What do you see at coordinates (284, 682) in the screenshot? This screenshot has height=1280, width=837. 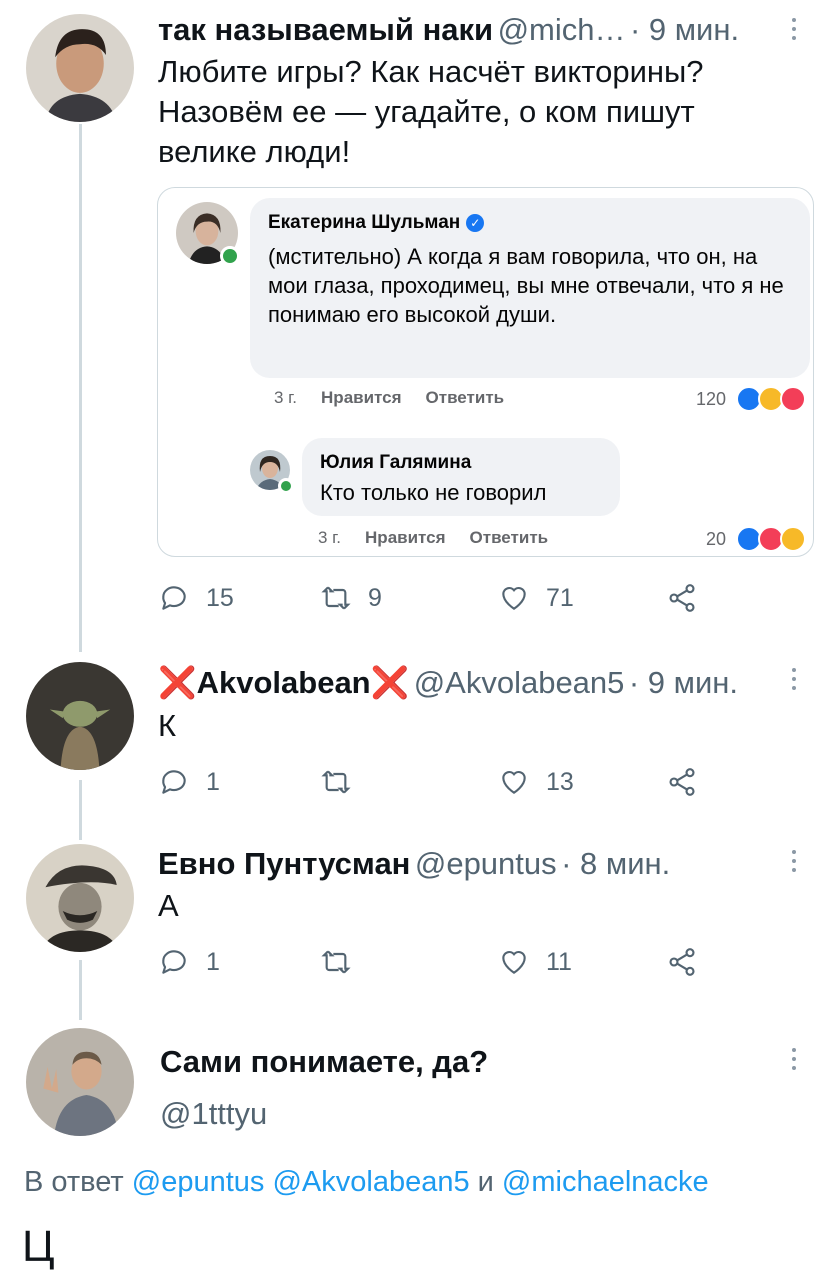 I see `author-name: Akvolabean` at bounding box center [284, 682].